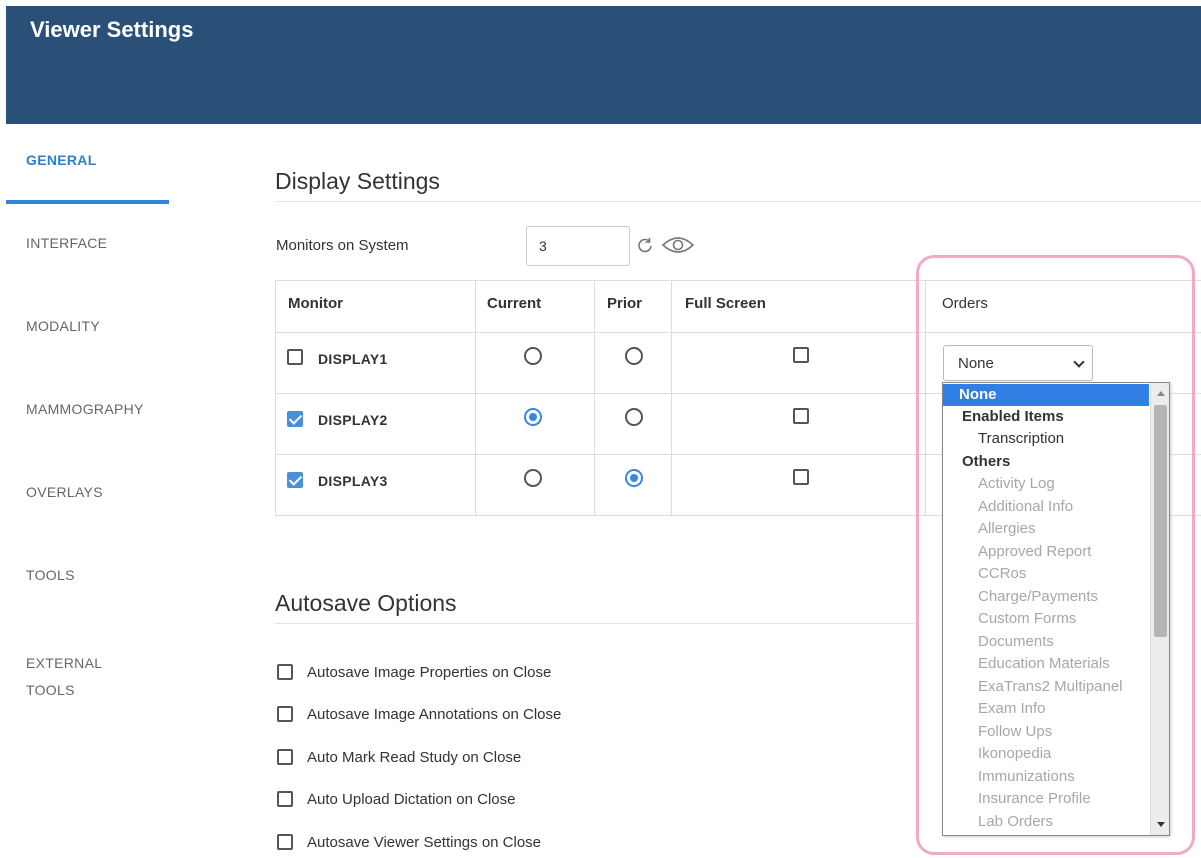 The height and width of the screenshot is (858, 1201). Describe the element at coordinates (63, 326) in the screenshot. I see `sidebar-item-modality: MODALITY` at that location.